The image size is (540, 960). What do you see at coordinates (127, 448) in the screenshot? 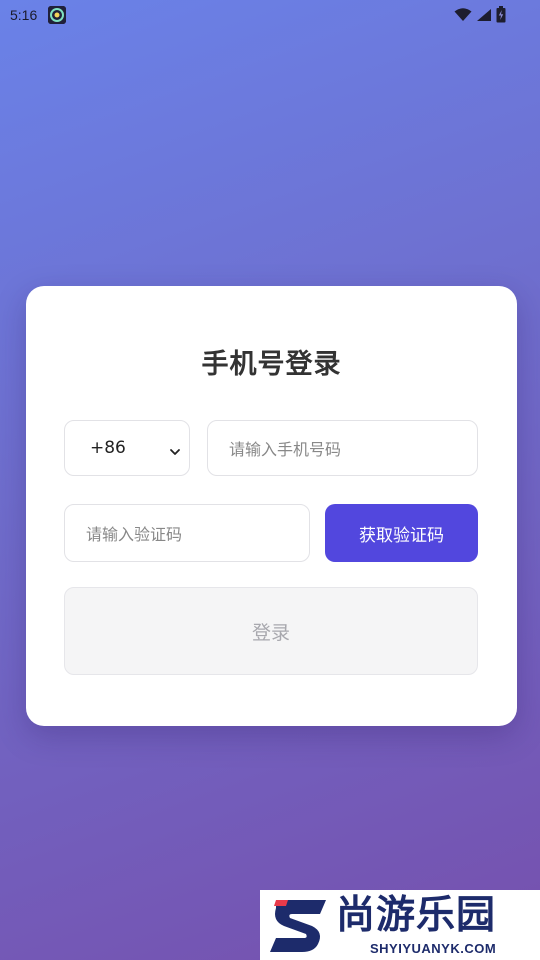
I see `country-code-select: +86` at bounding box center [127, 448].